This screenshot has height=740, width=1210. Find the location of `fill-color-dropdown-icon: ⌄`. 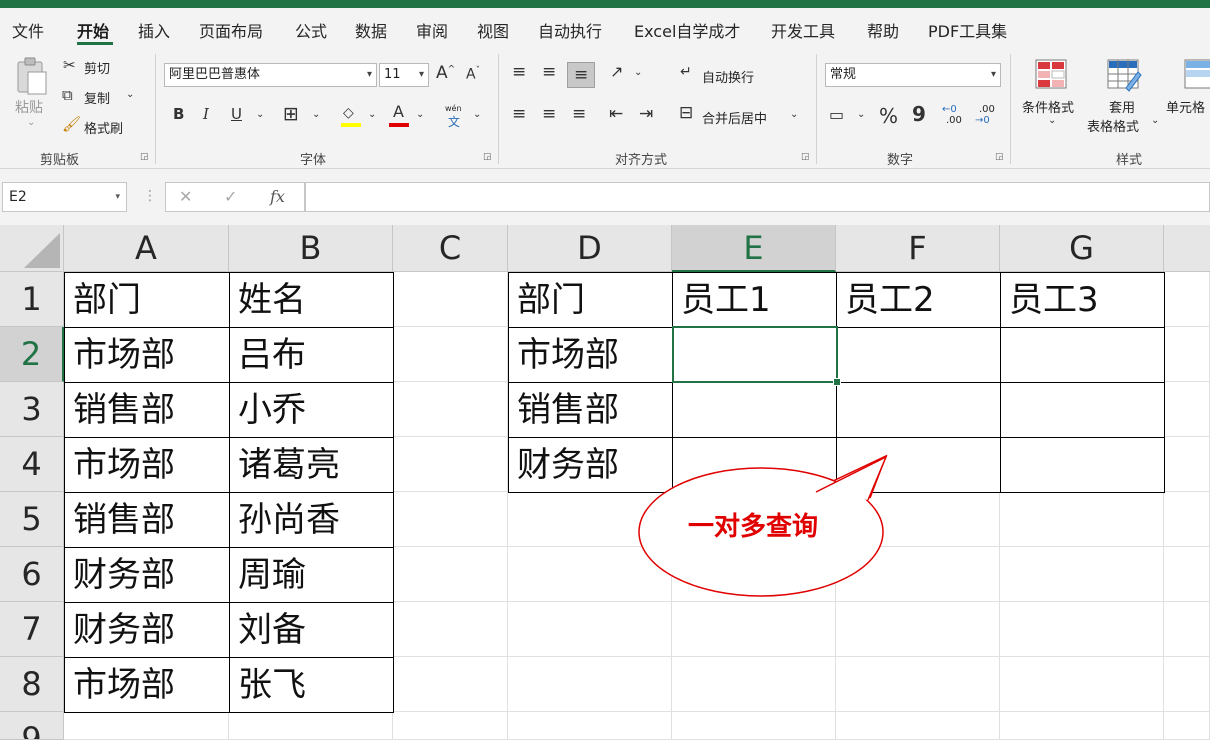

fill-color-dropdown-icon: ⌄ is located at coordinates (372, 115).